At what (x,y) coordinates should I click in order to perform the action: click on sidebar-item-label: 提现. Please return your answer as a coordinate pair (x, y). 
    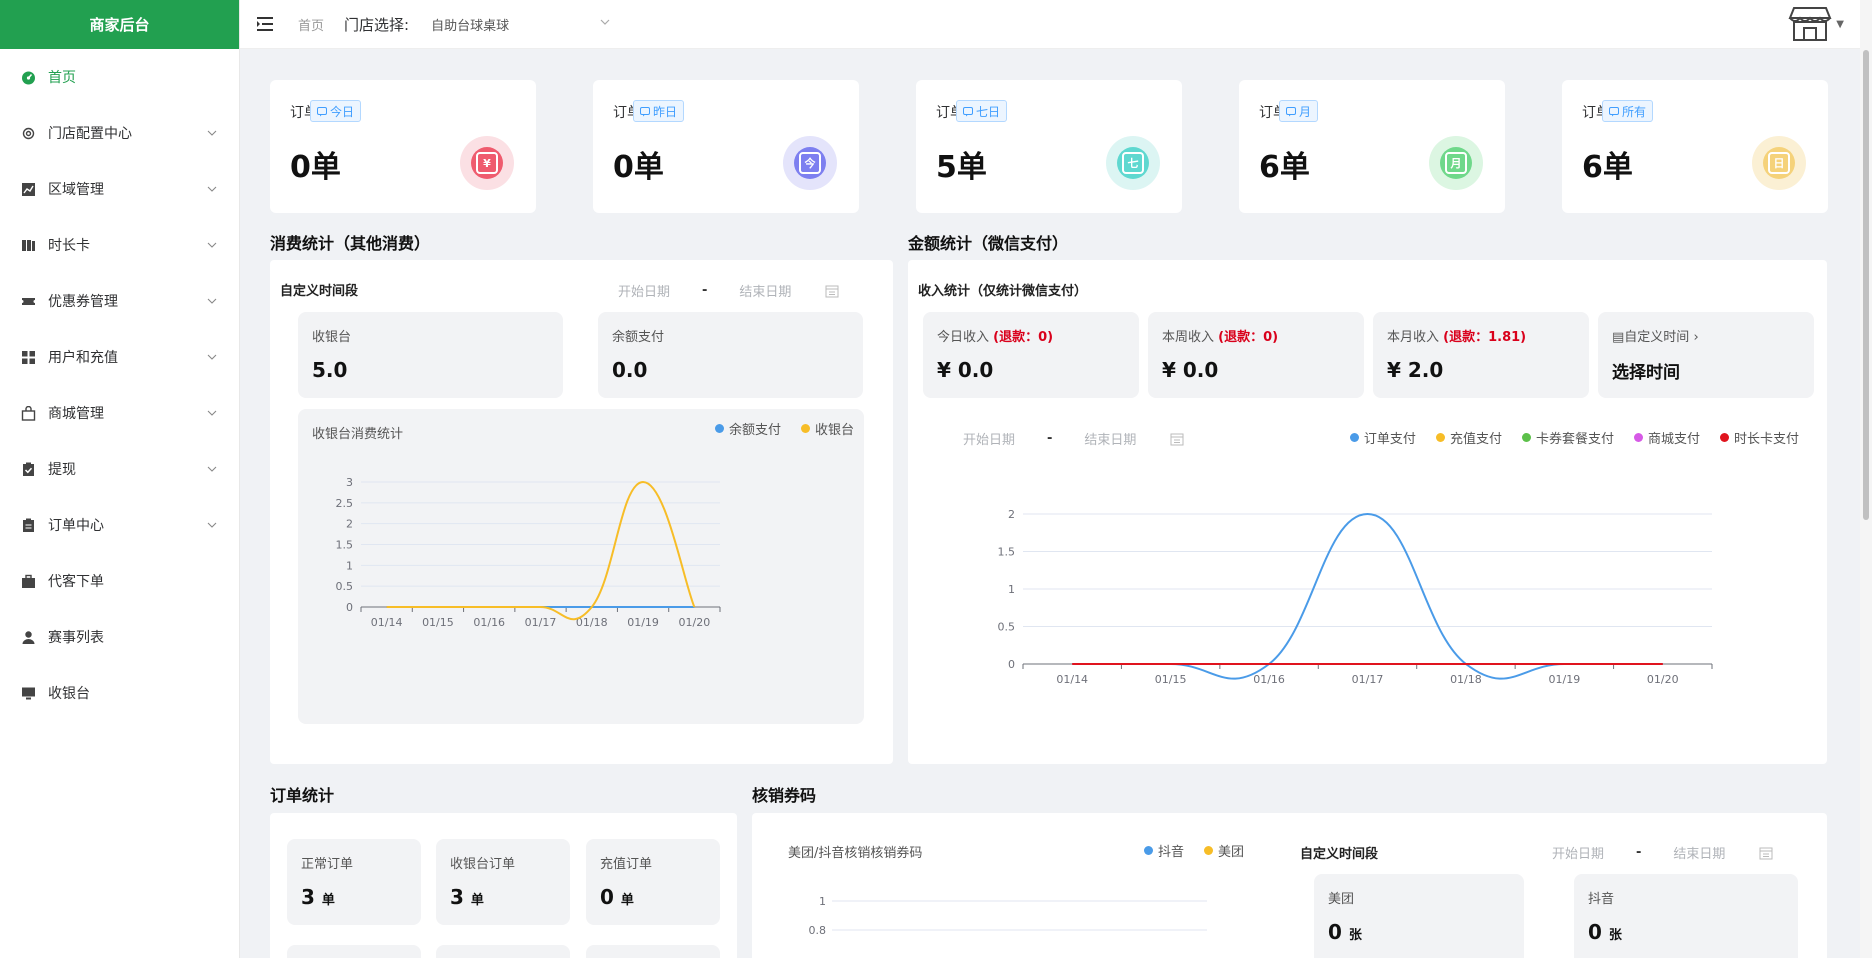
    Looking at the image, I should click on (62, 470).